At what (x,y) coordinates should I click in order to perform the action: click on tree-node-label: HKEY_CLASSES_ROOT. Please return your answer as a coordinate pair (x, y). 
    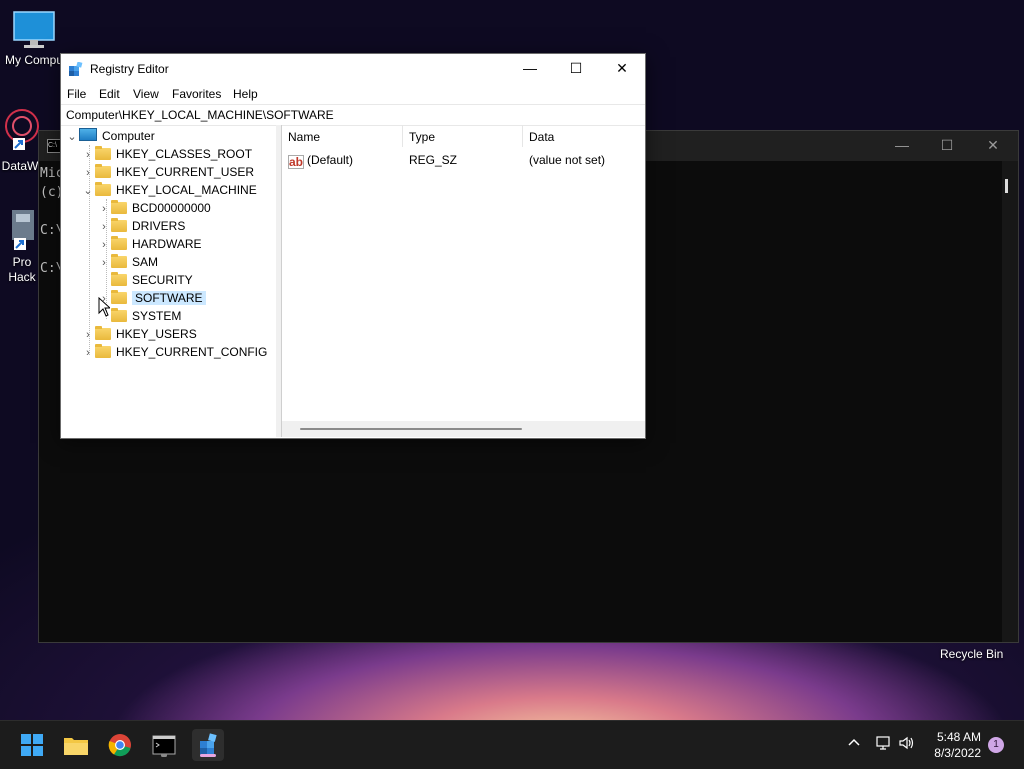
    Looking at the image, I should click on (184, 154).